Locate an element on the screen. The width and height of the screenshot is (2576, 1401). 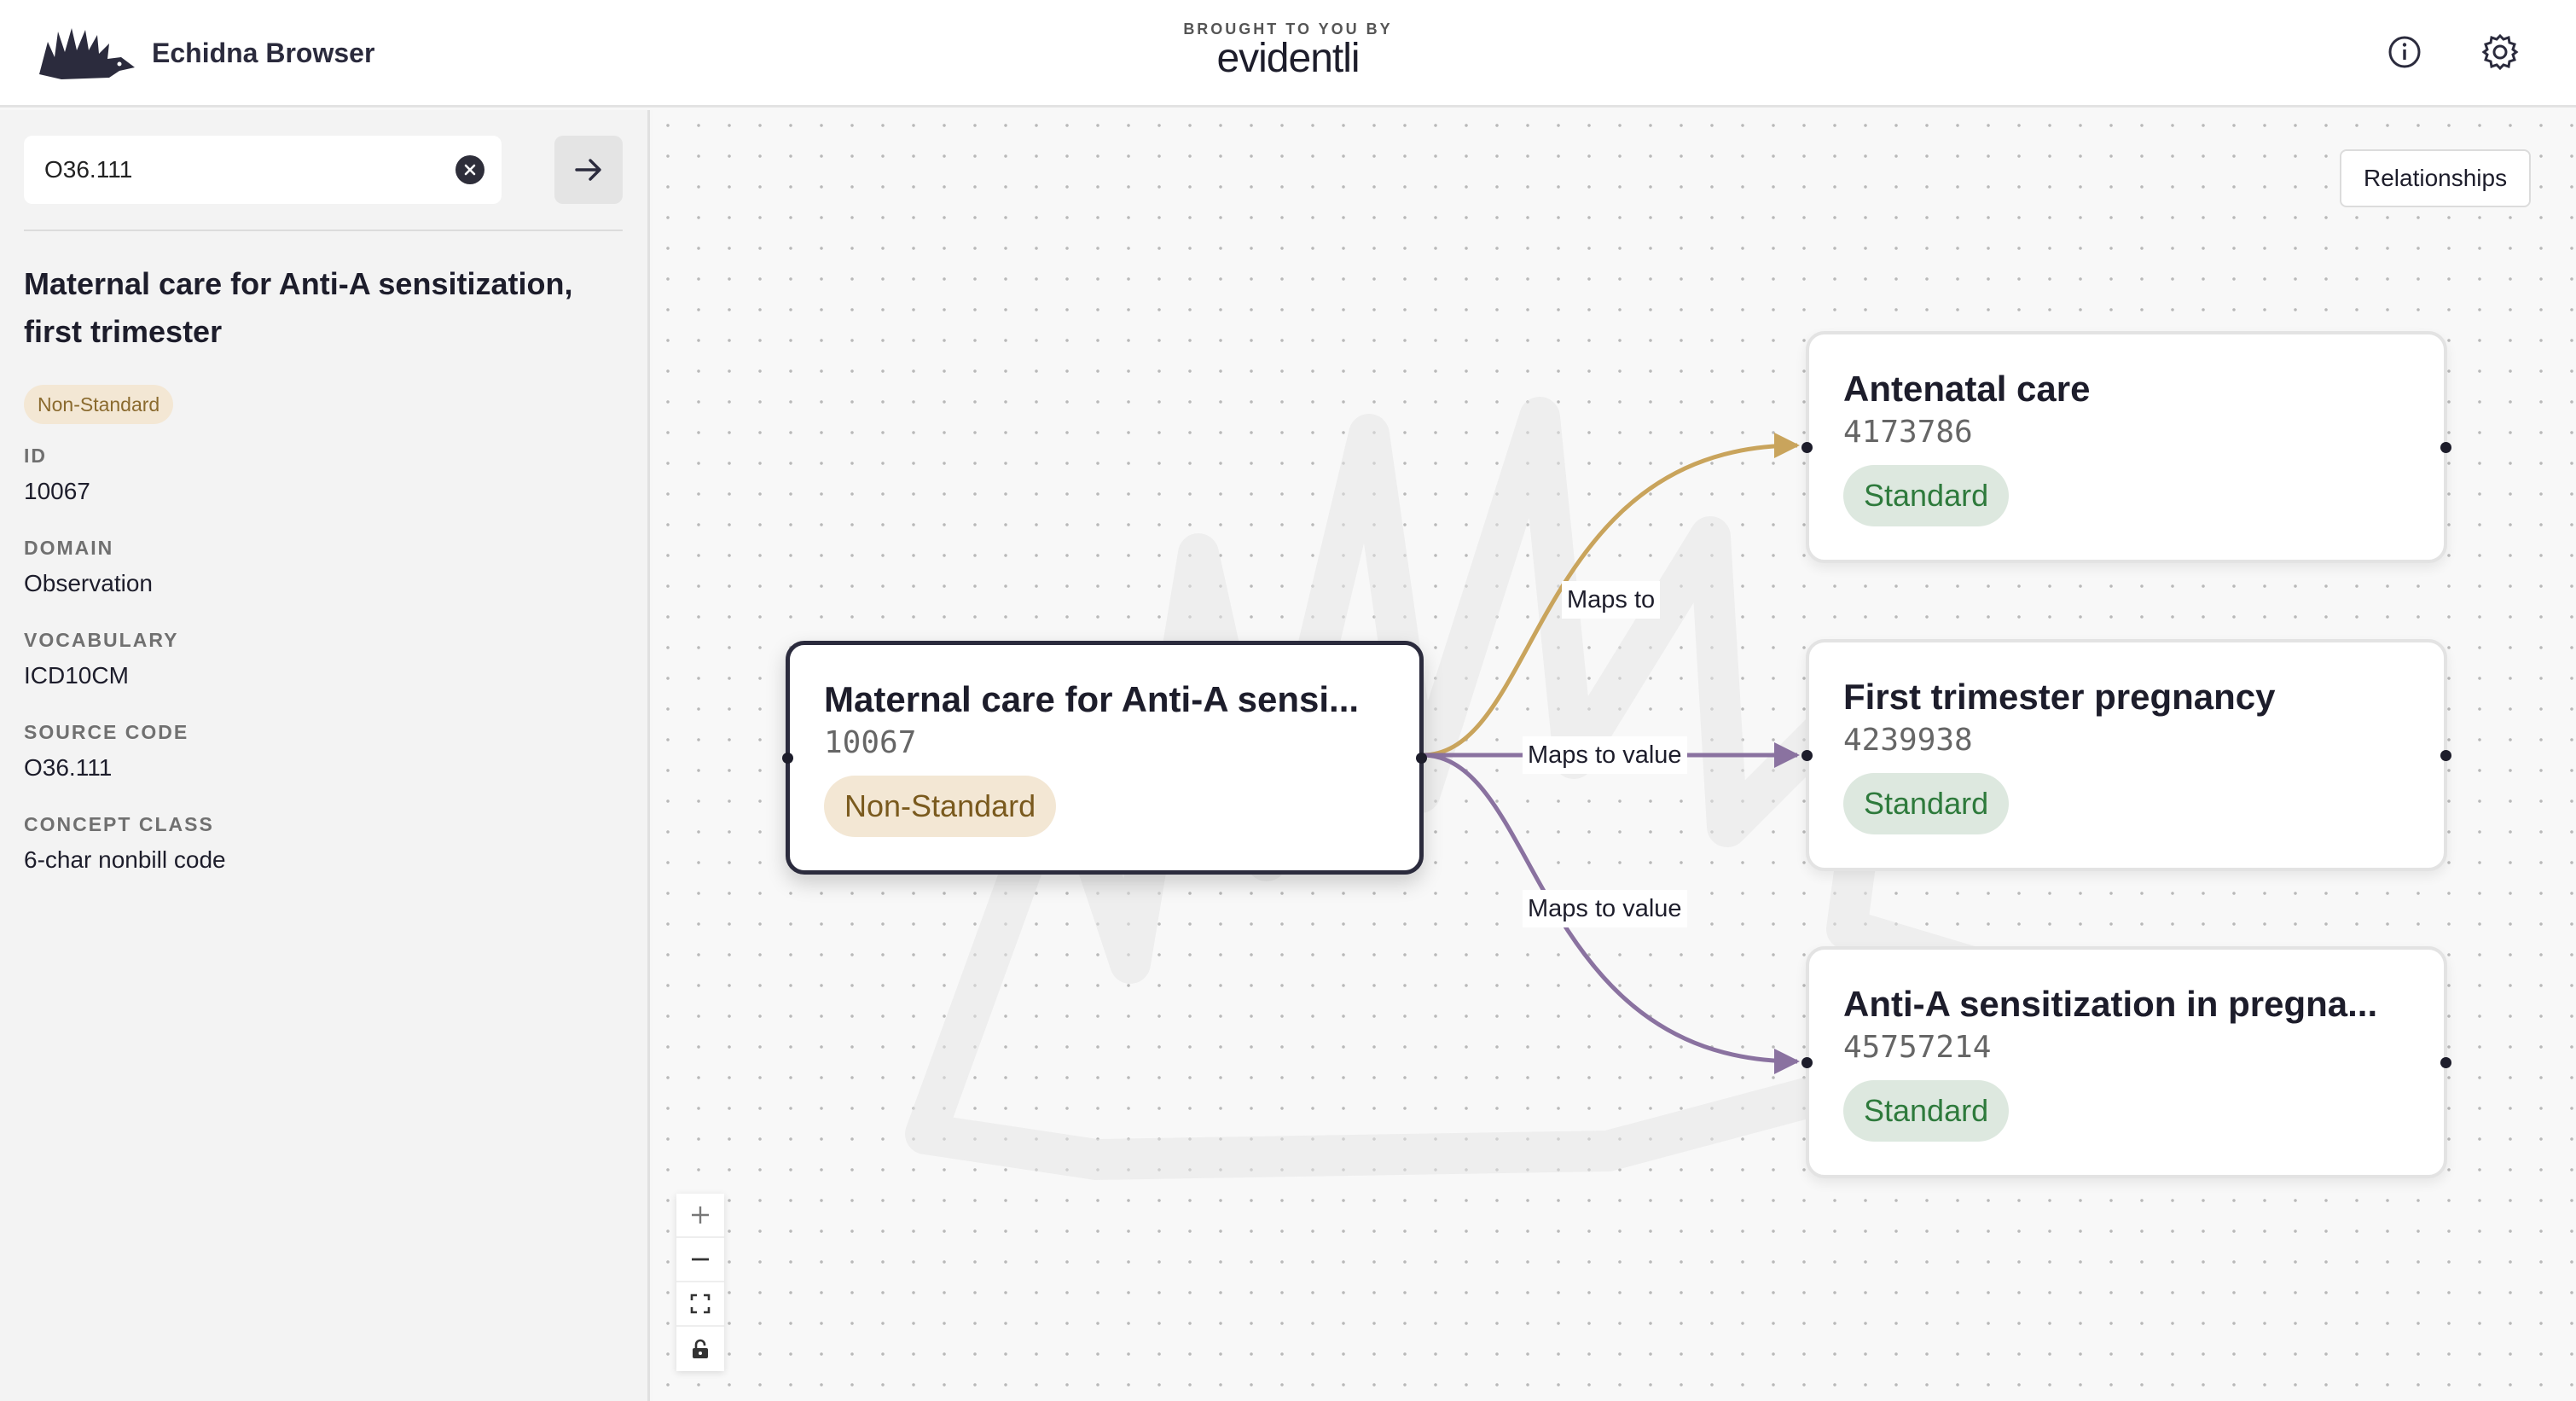
node-code: 45757214 is located at coordinates (1917, 1047).